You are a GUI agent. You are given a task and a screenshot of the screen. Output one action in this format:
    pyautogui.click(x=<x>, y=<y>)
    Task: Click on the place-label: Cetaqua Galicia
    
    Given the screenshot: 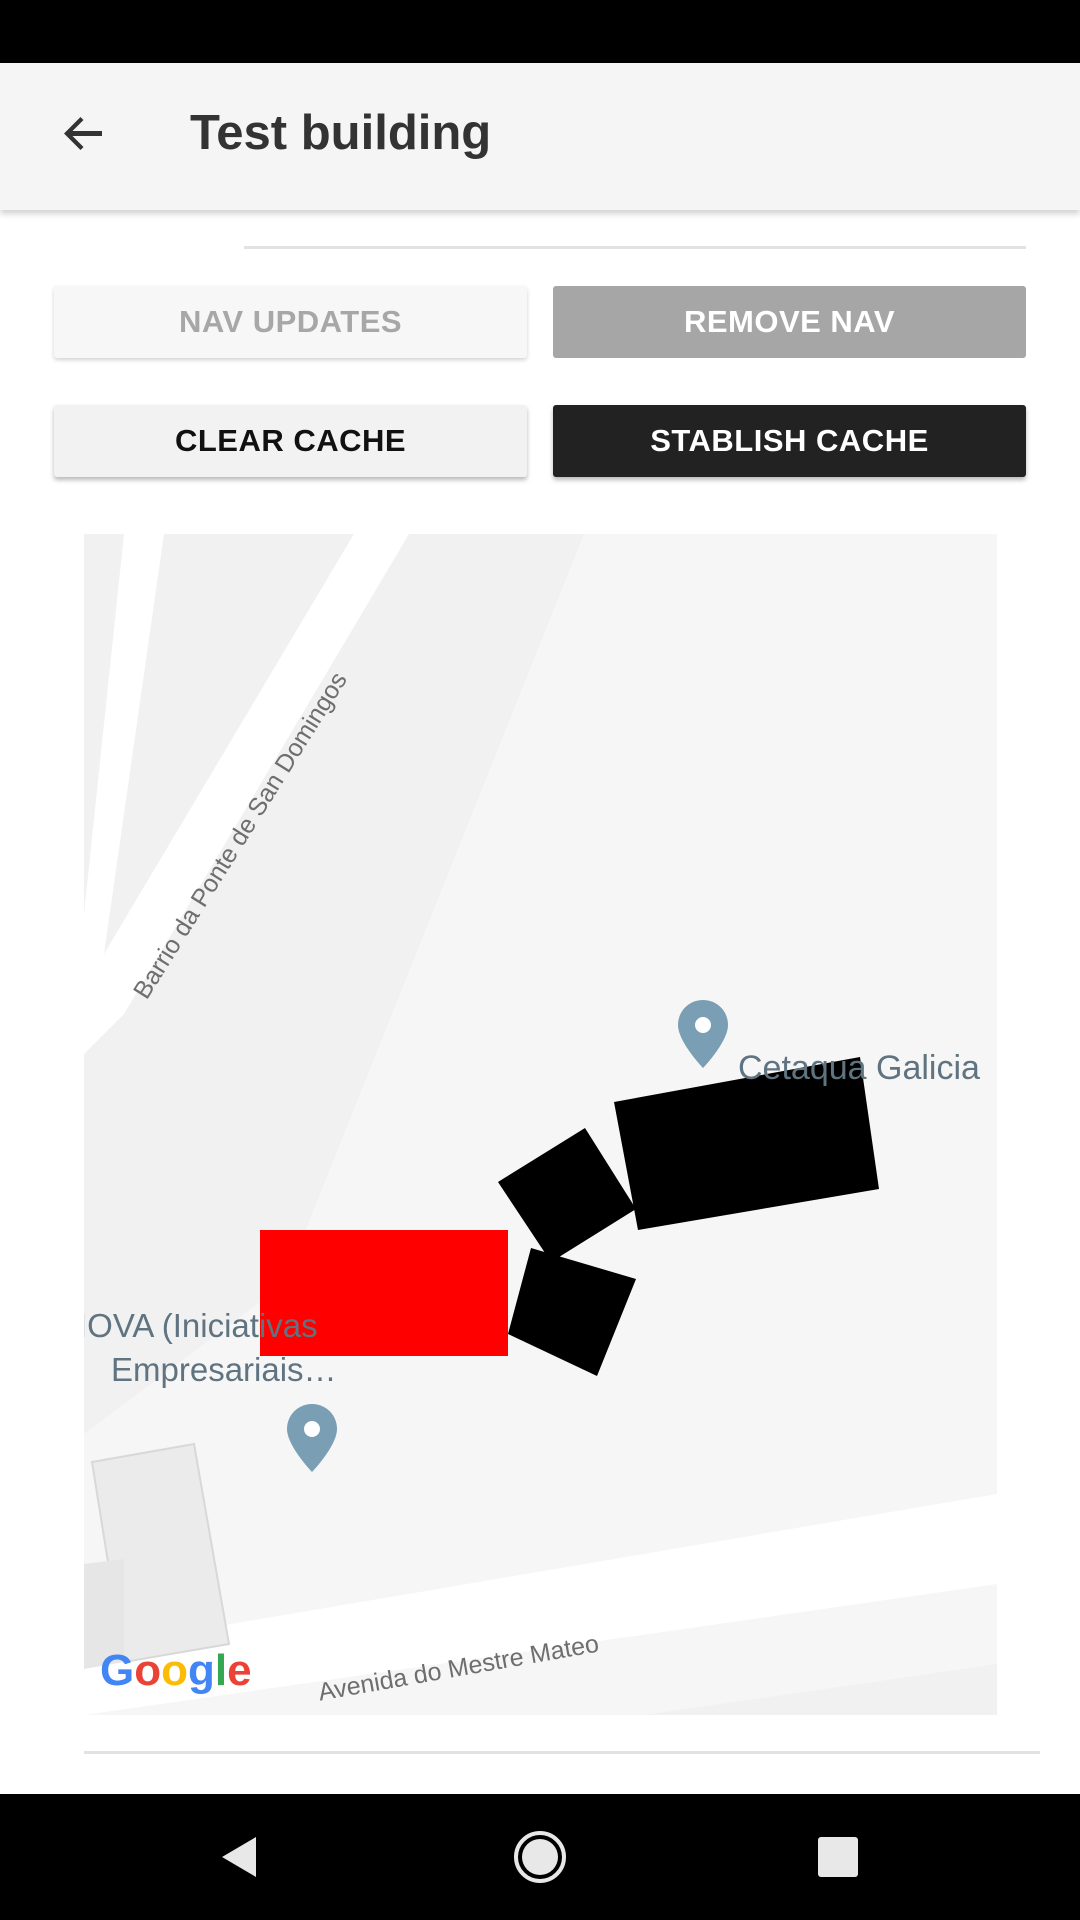 What is the action you would take?
    pyautogui.click(x=859, y=1068)
    